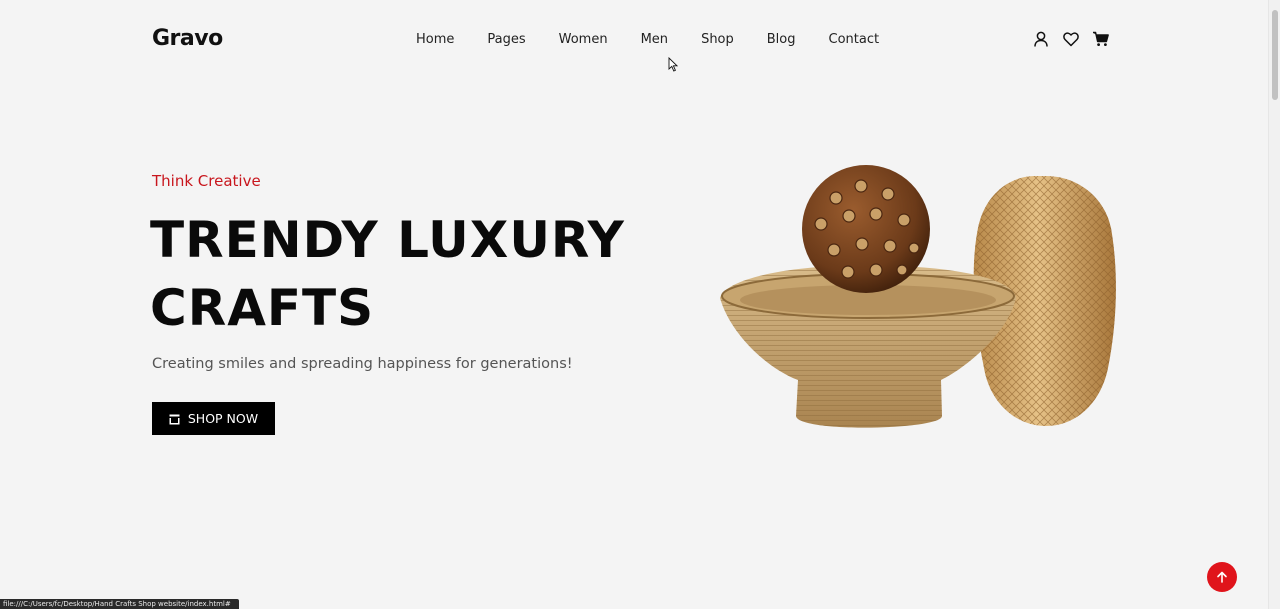 This screenshot has height=609, width=1280. Describe the element at coordinates (918, 296) in the screenshot. I see `hero-product-image` at that location.